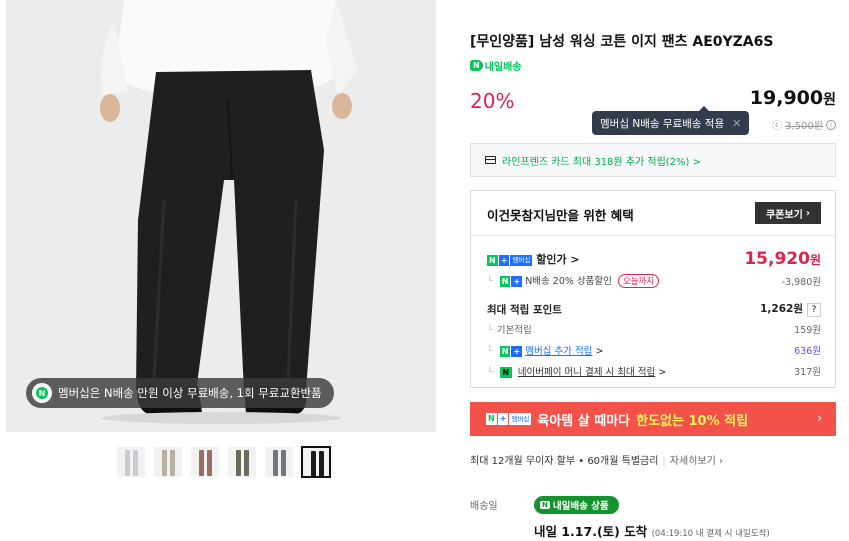 This screenshot has height=541, width=849. What do you see at coordinates (223, 462) in the screenshot?
I see `thumbnail-list` at bounding box center [223, 462].